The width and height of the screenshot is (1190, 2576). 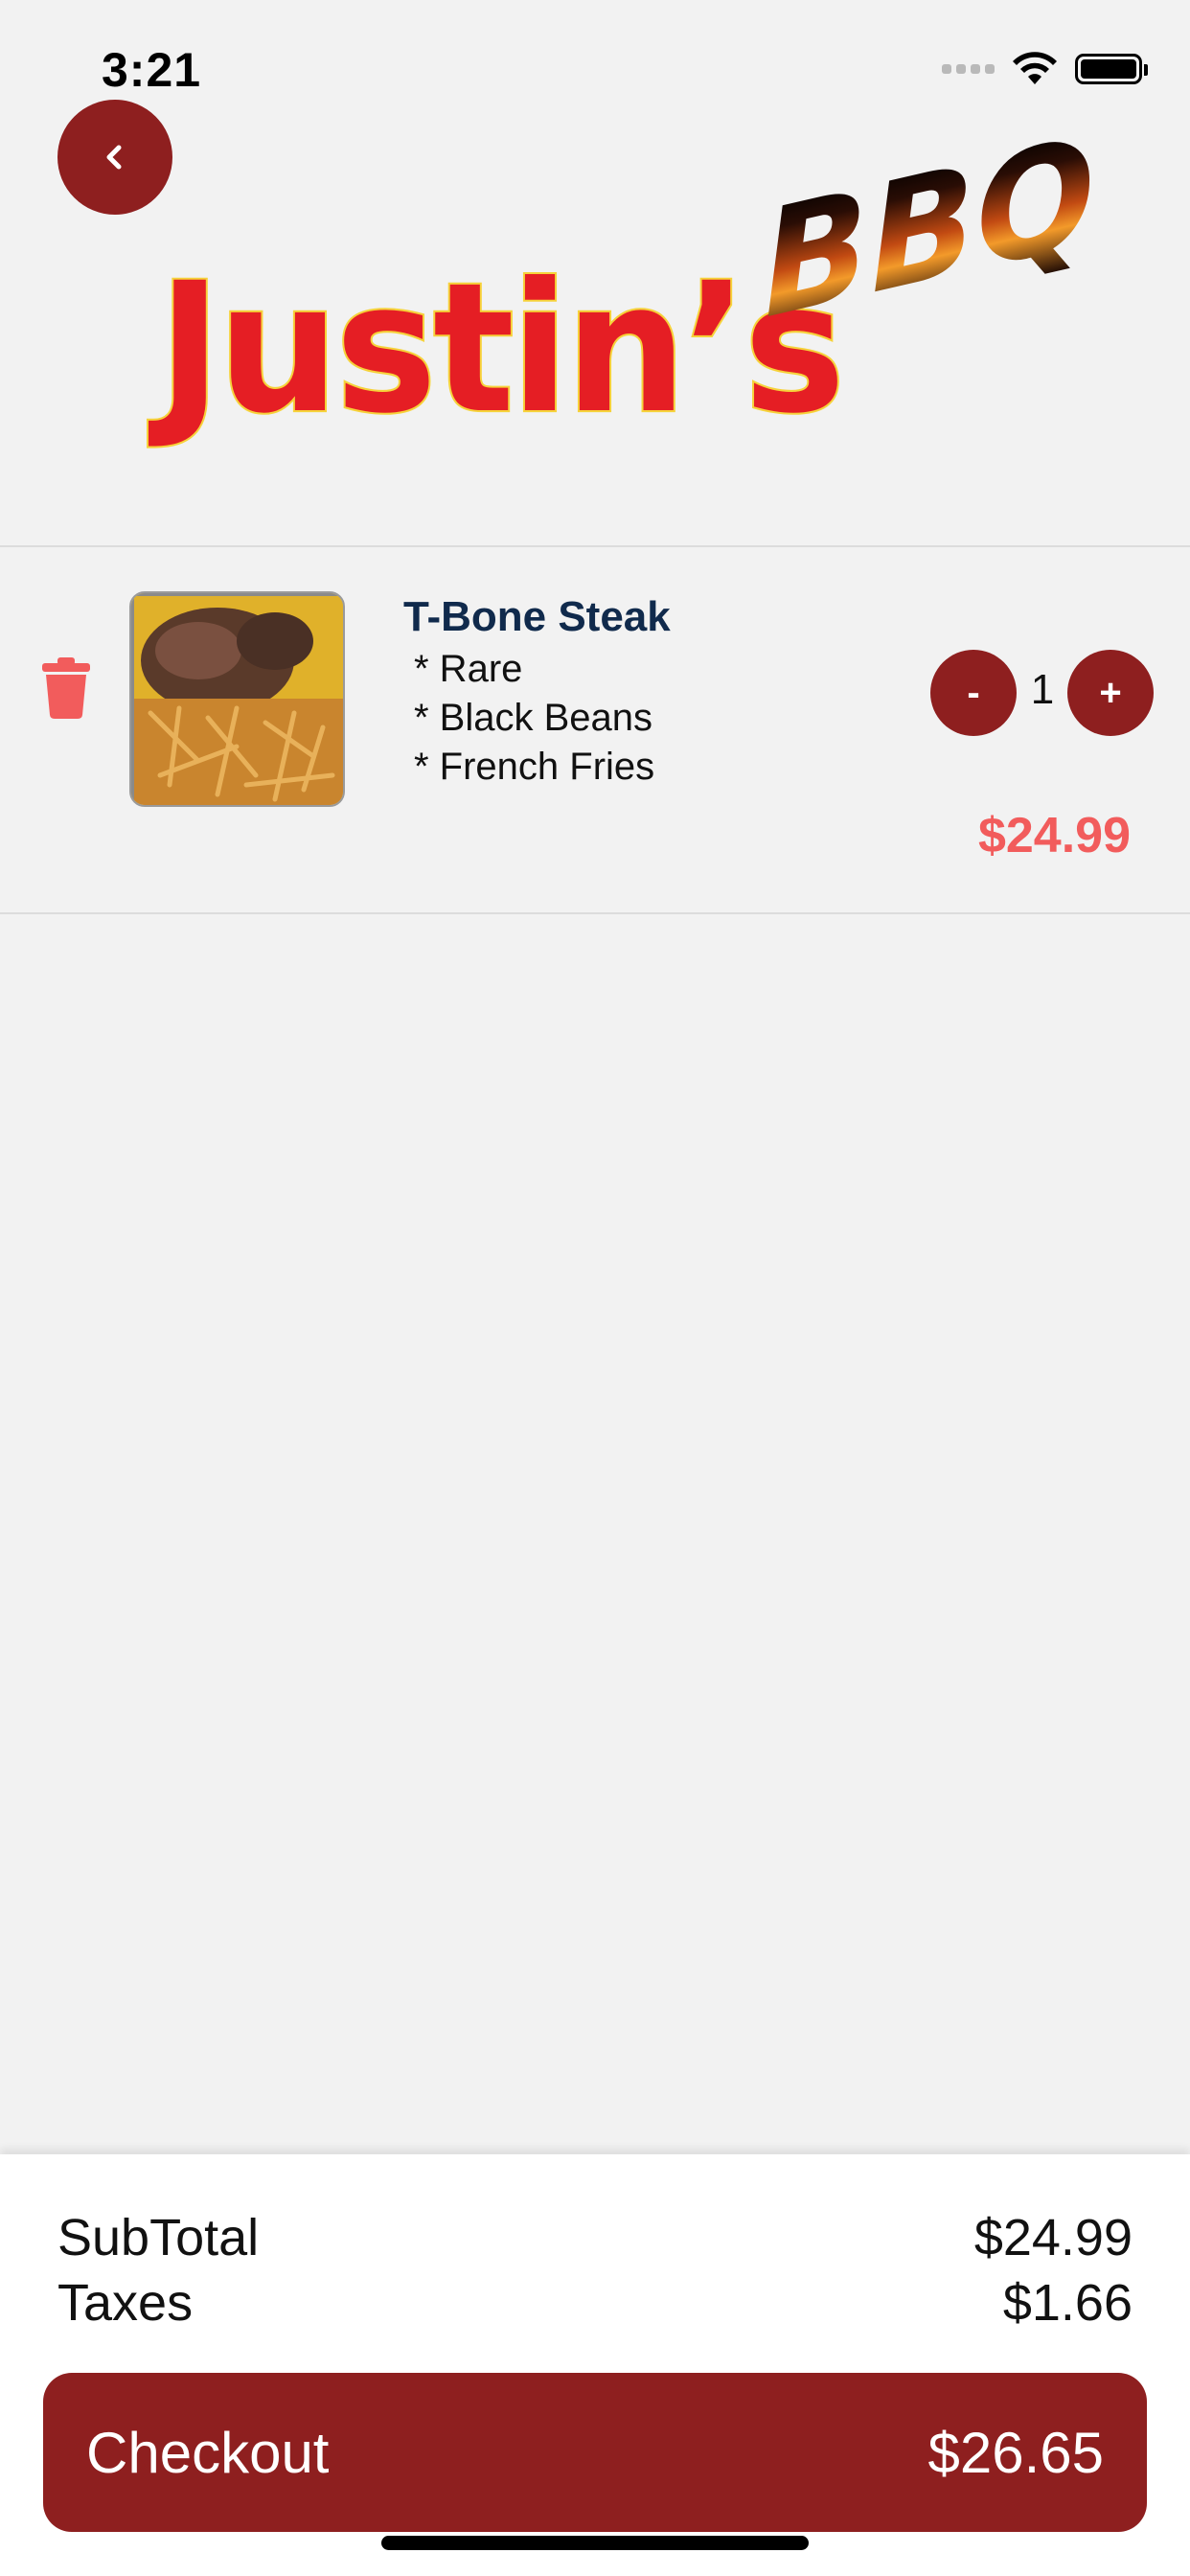 What do you see at coordinates (237, 699) in the screenshot?
I see `item-photo` at bounding box center [237, 699].